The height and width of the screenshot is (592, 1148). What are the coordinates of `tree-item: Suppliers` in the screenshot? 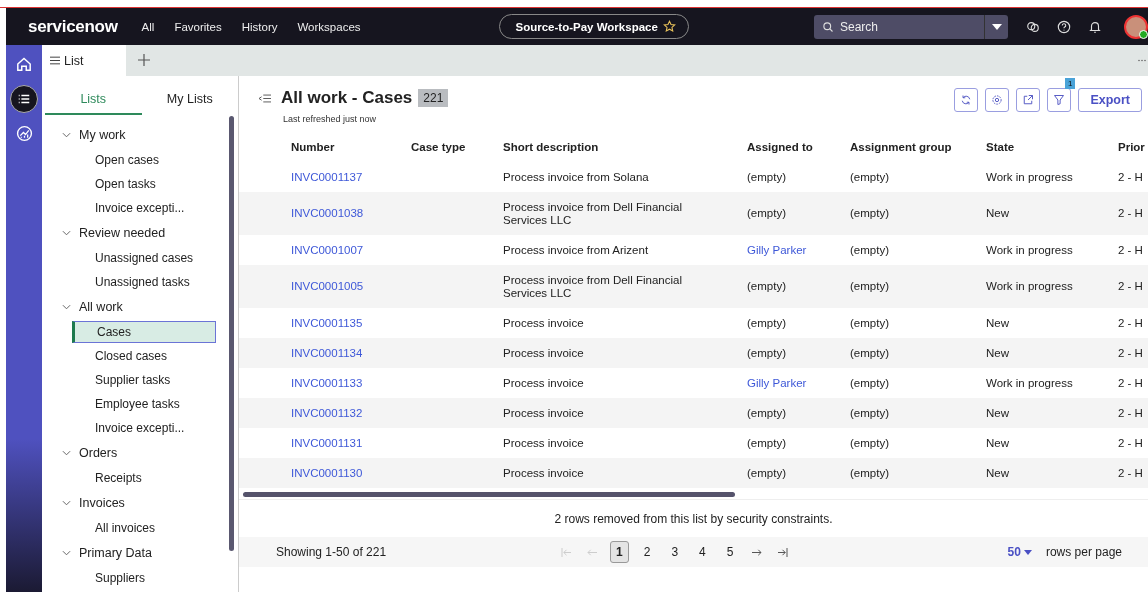 It's located at (143, 578).